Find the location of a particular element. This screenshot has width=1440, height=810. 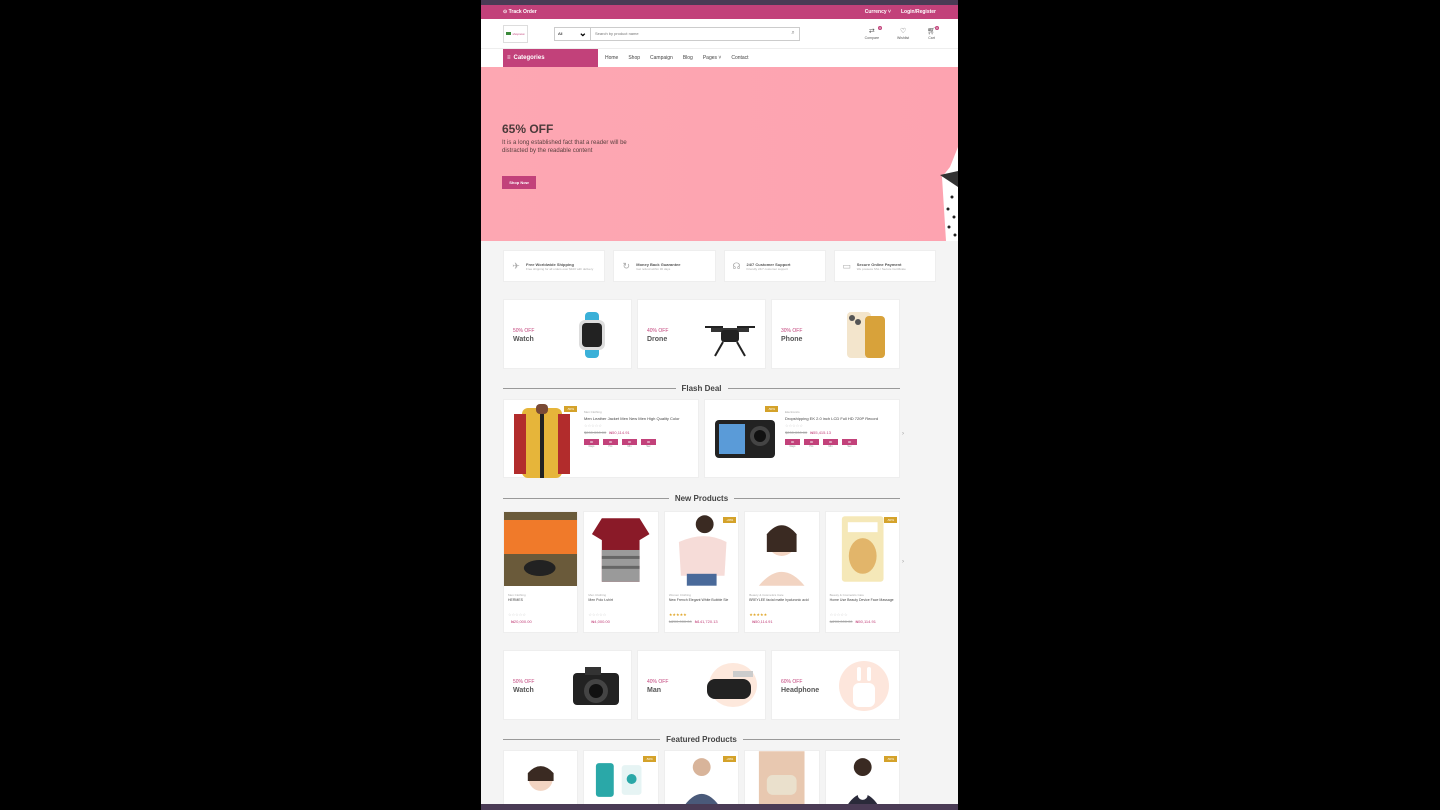

track-order-link: ⊙ Track Order is located at coordinates (520, 12).